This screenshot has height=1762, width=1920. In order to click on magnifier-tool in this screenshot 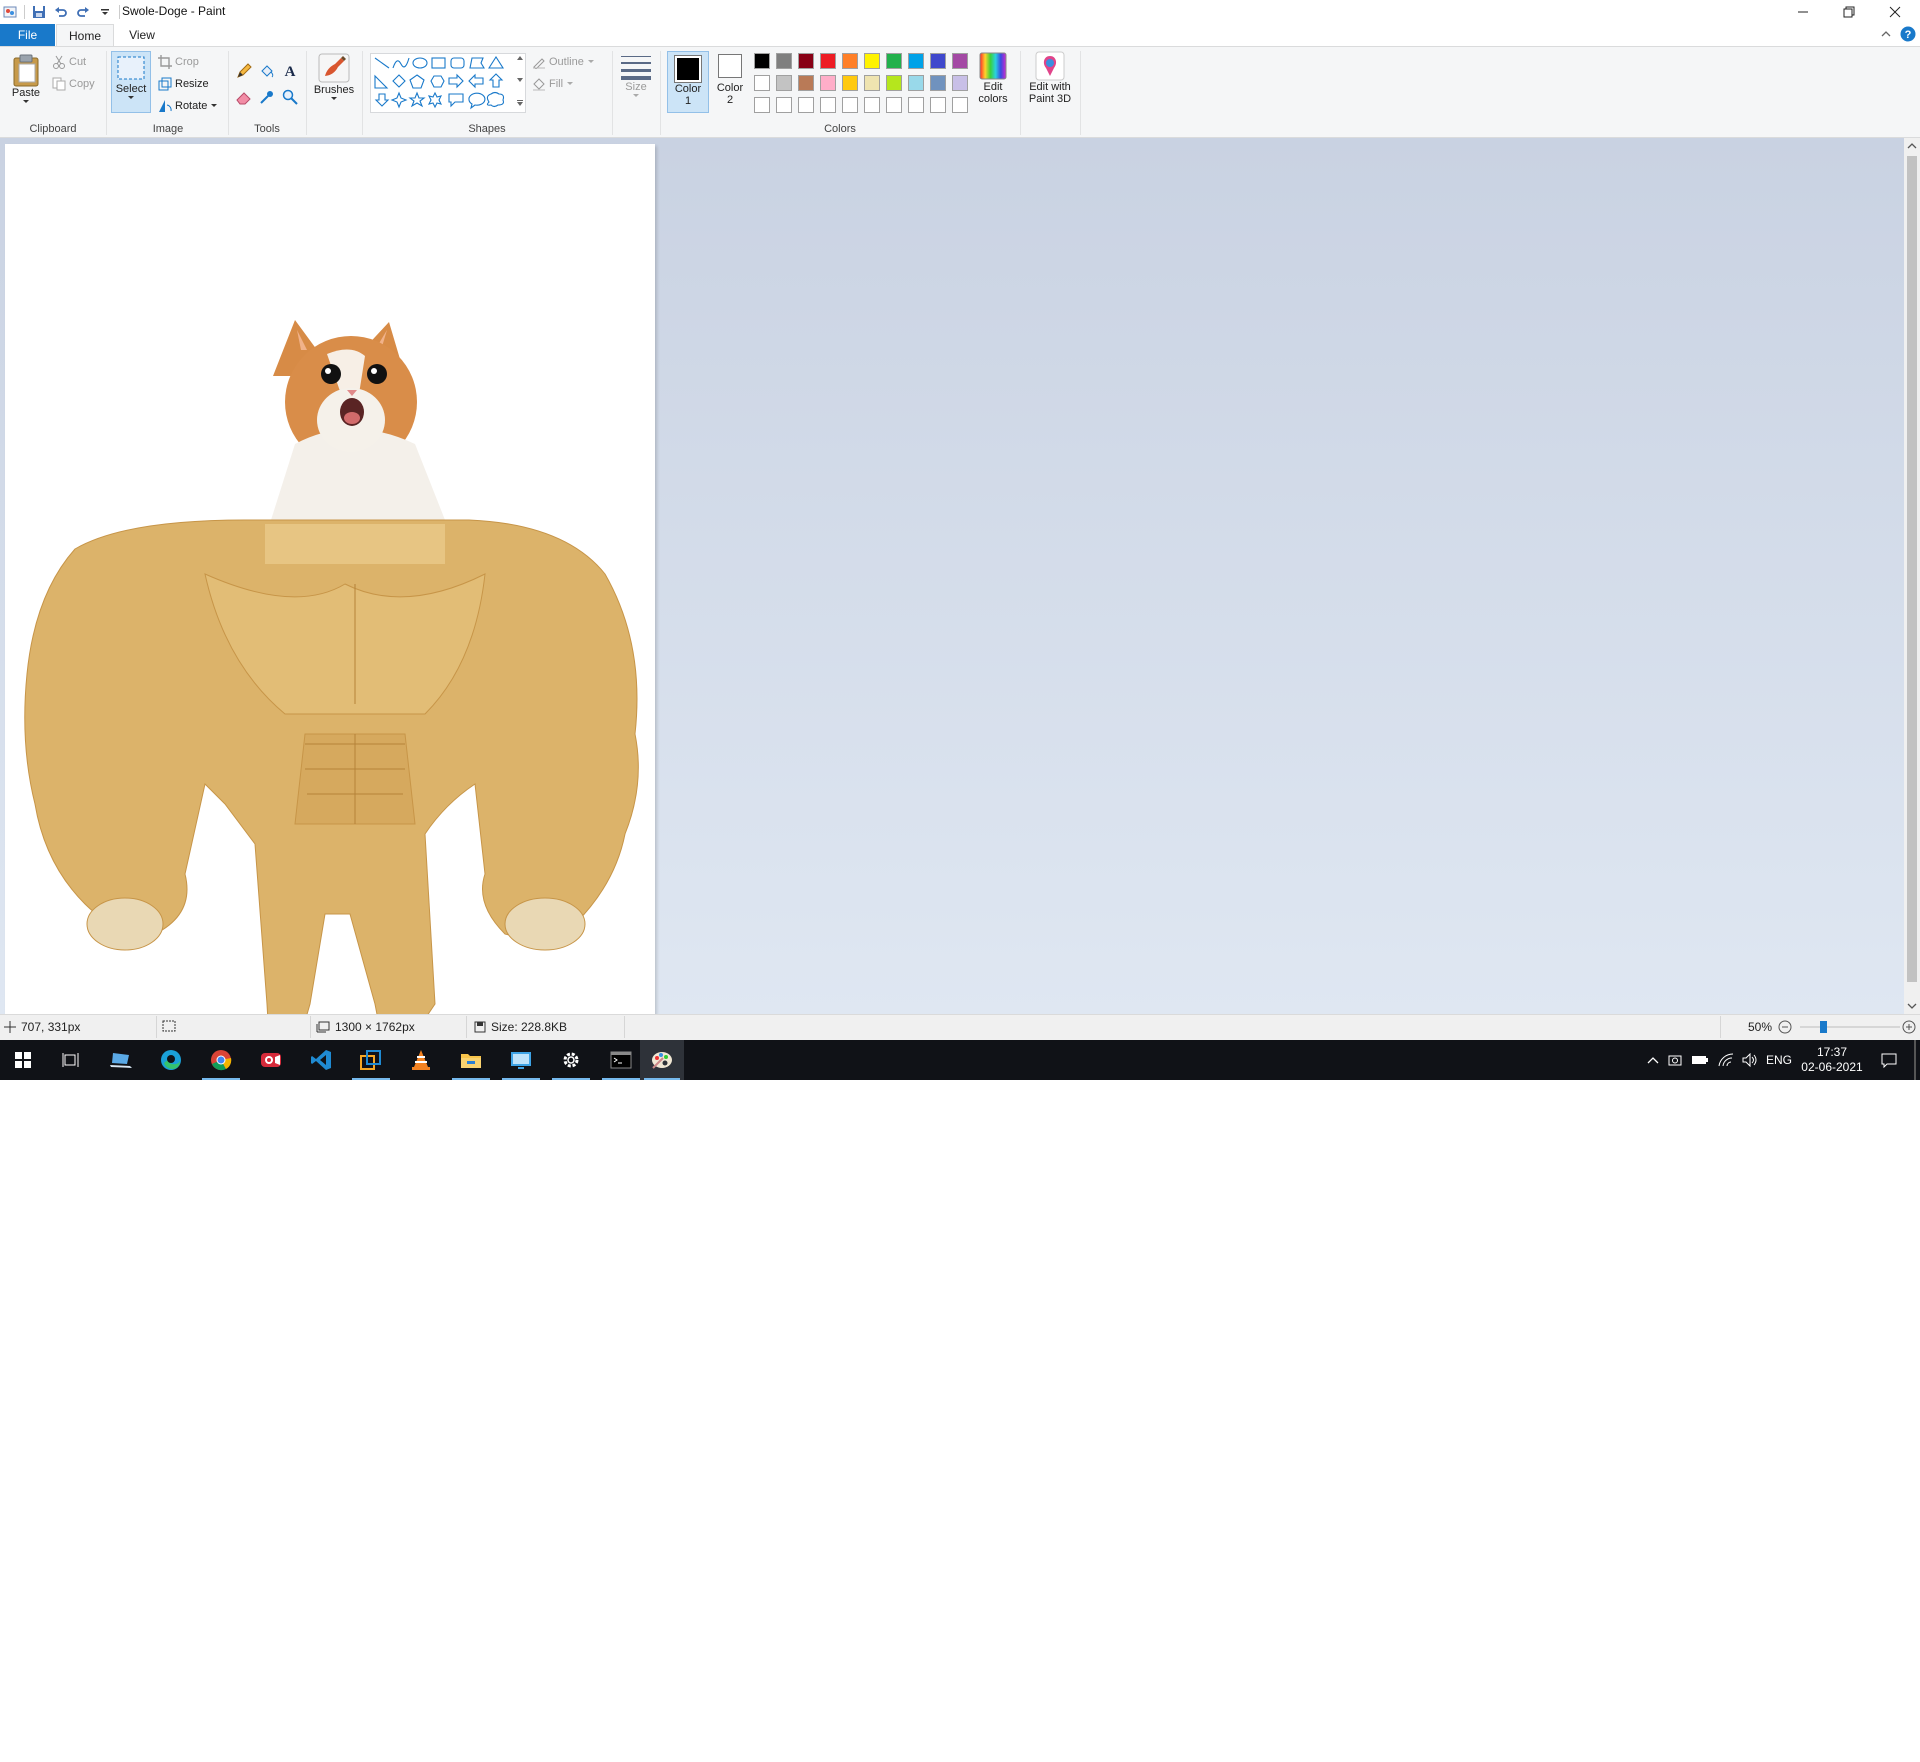, I will do `click(290, 97)`.